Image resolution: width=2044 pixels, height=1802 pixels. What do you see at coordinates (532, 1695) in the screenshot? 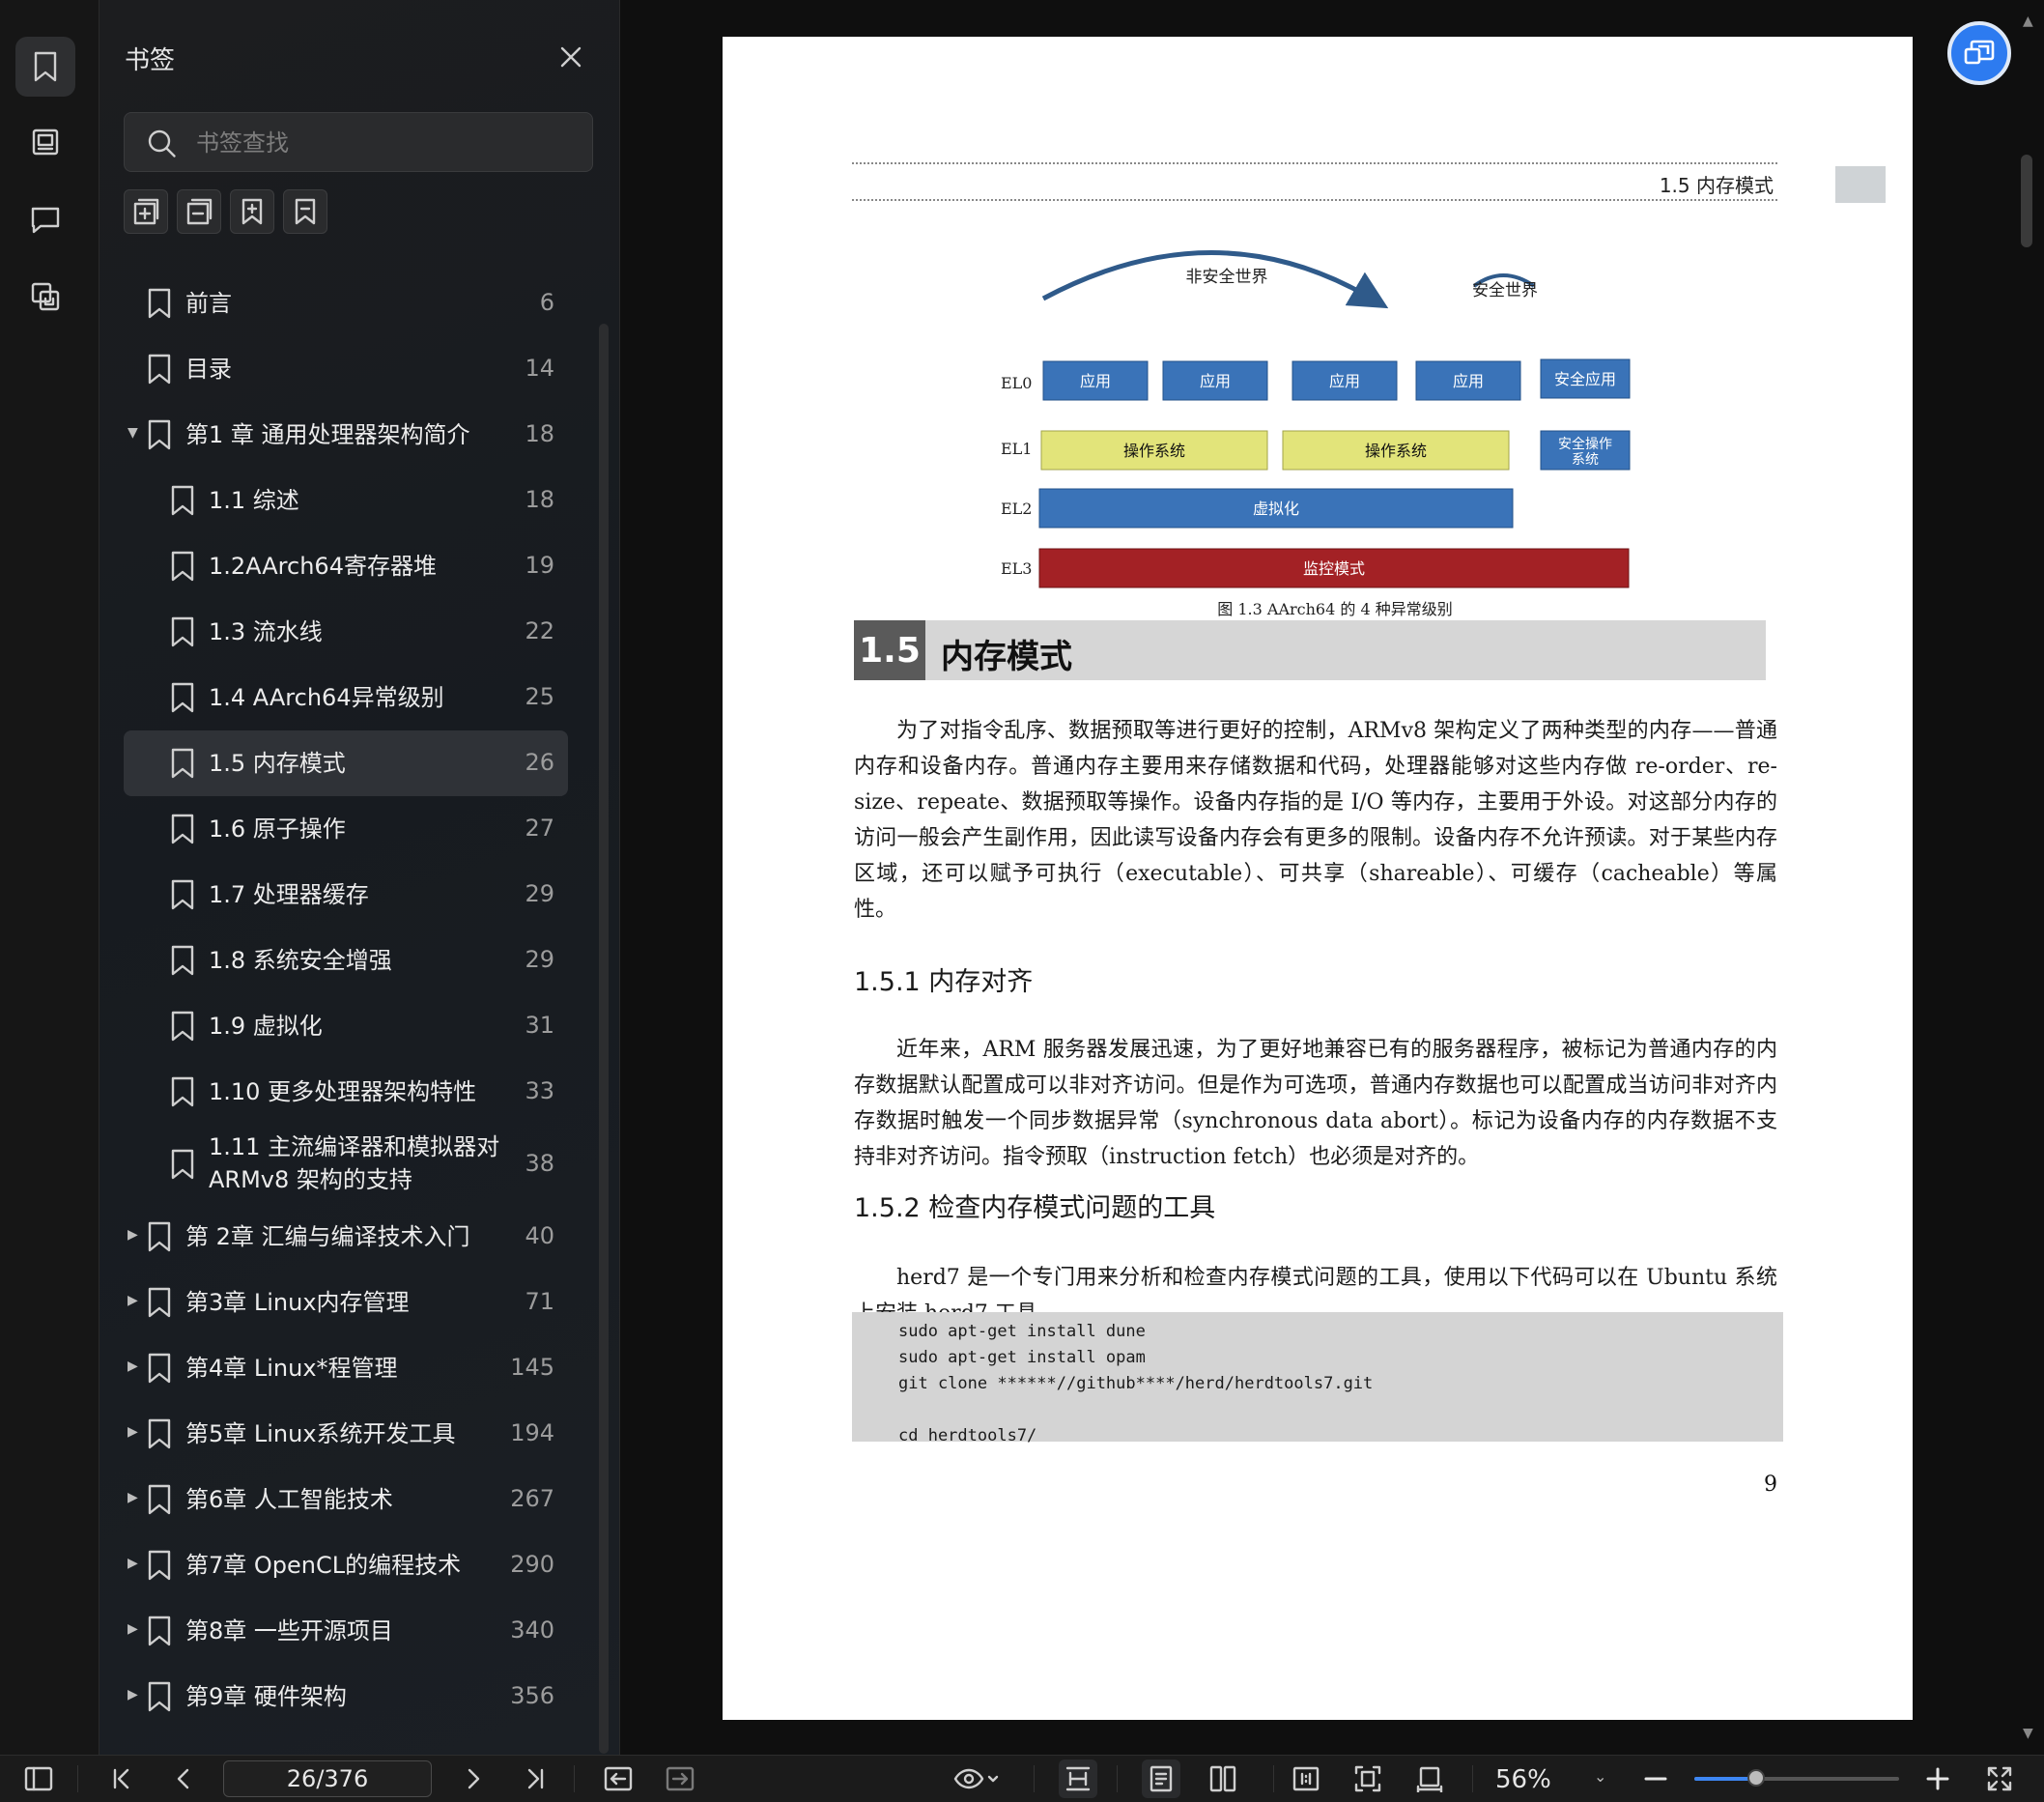
I see `bookmark-page-number: 356` at bounding box center [532, 1695].